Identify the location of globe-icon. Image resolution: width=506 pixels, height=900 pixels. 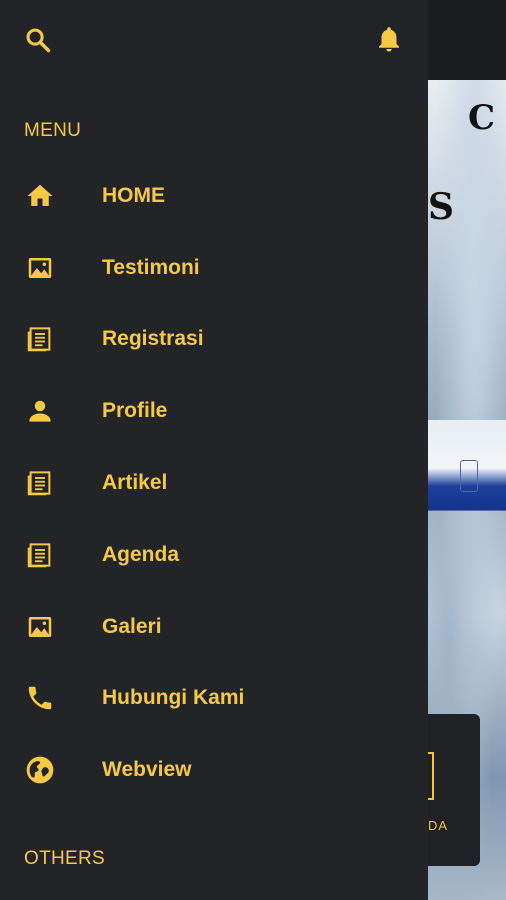
(40, 770).